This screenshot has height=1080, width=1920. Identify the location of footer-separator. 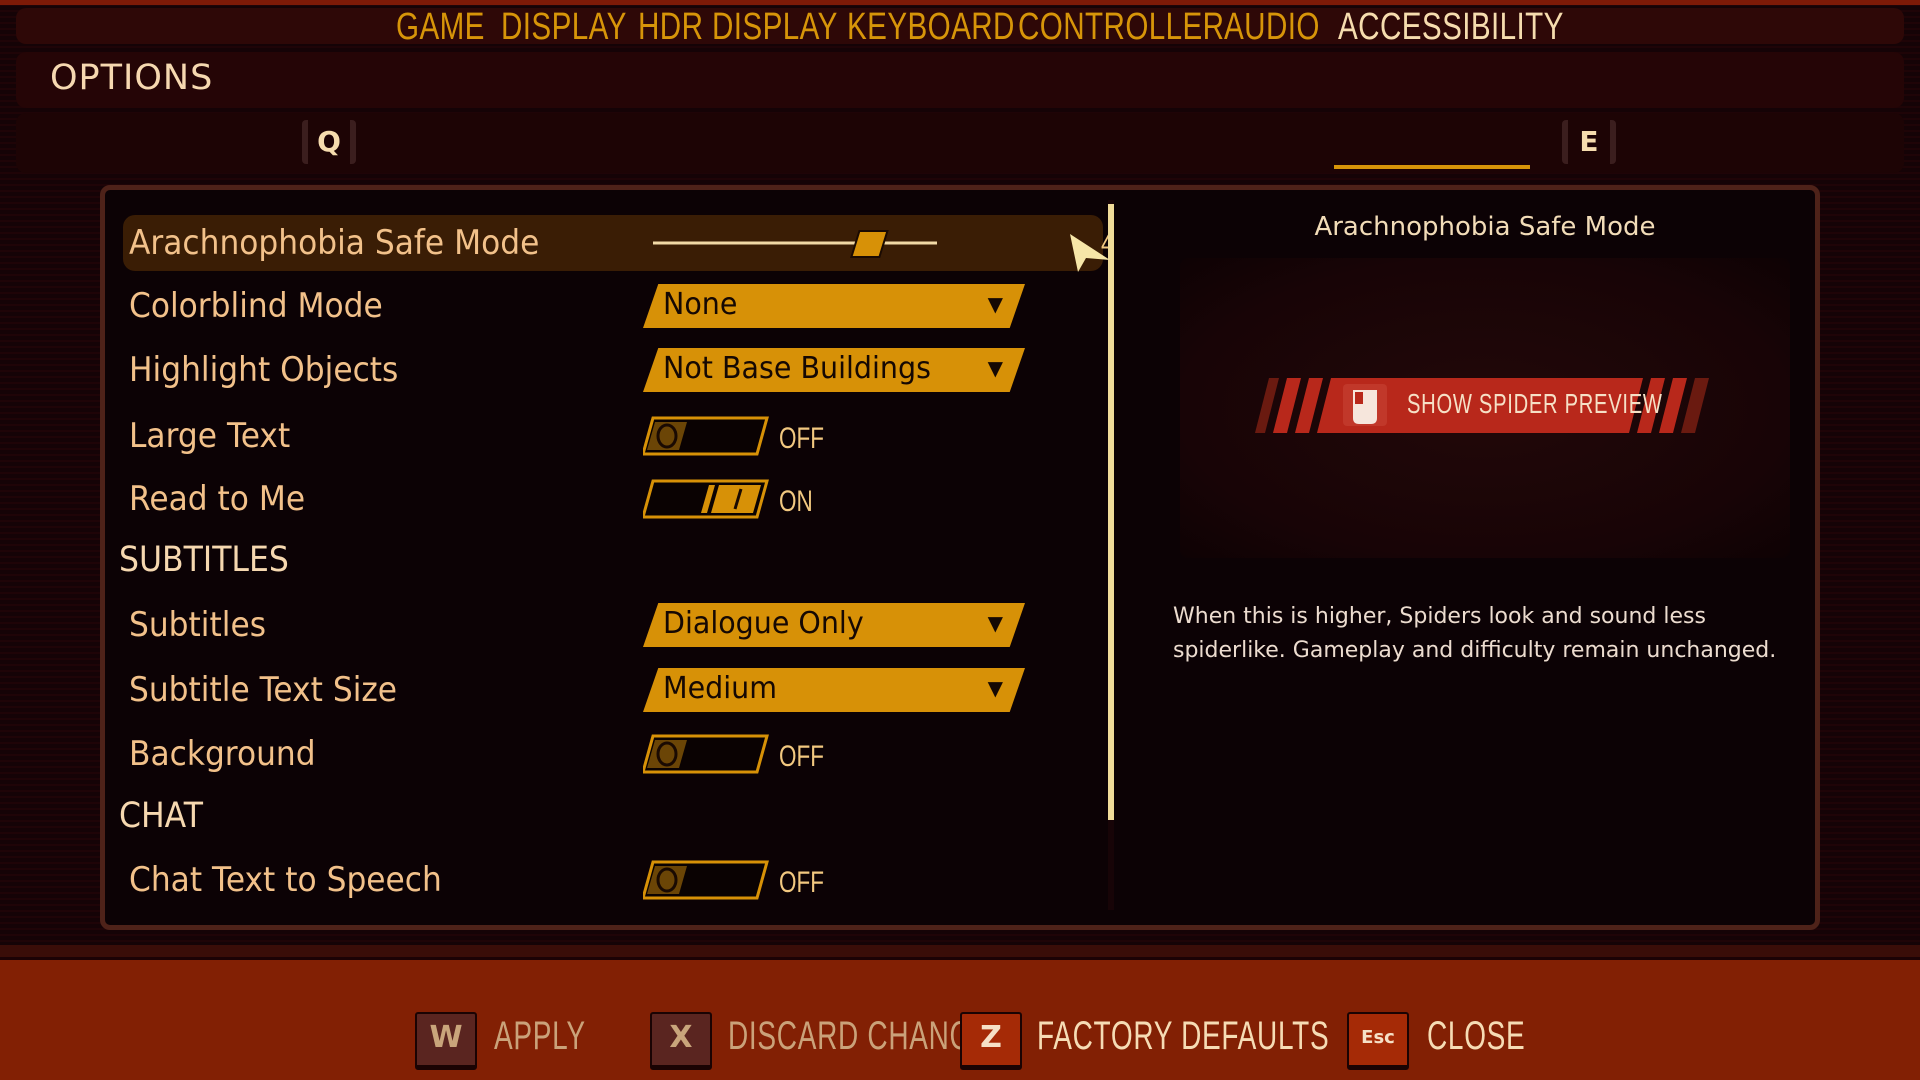
(960, 952).